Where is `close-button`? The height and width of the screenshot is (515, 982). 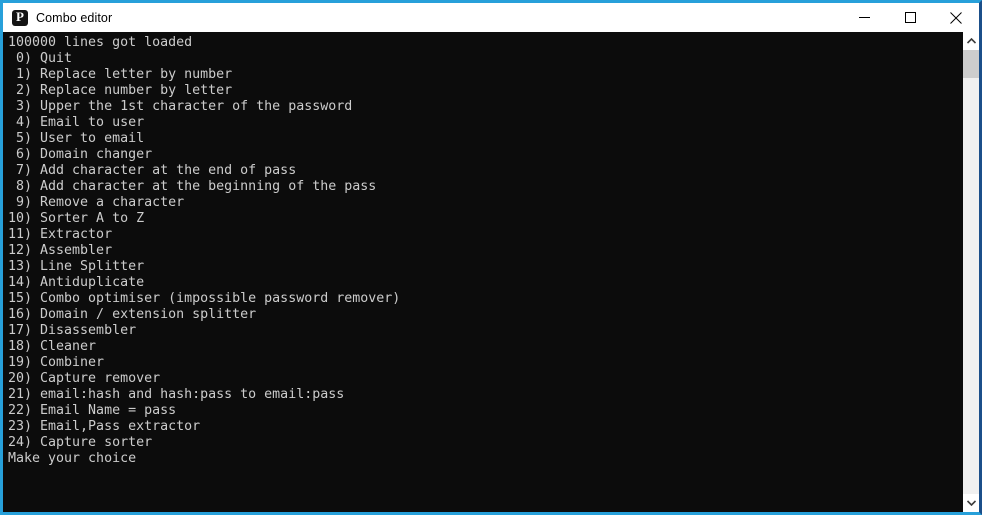
close-button is located at coordinates (956, 17).